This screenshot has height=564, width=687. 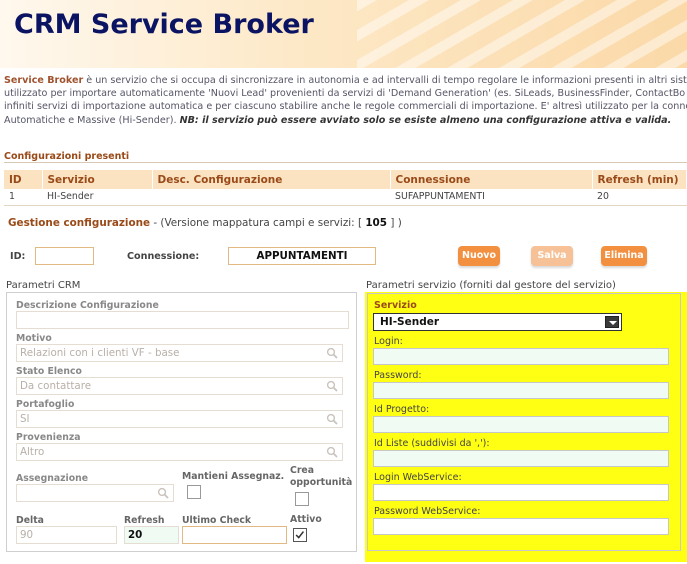 I want to click on chevron-down-icon, so click(x=612, y=322).